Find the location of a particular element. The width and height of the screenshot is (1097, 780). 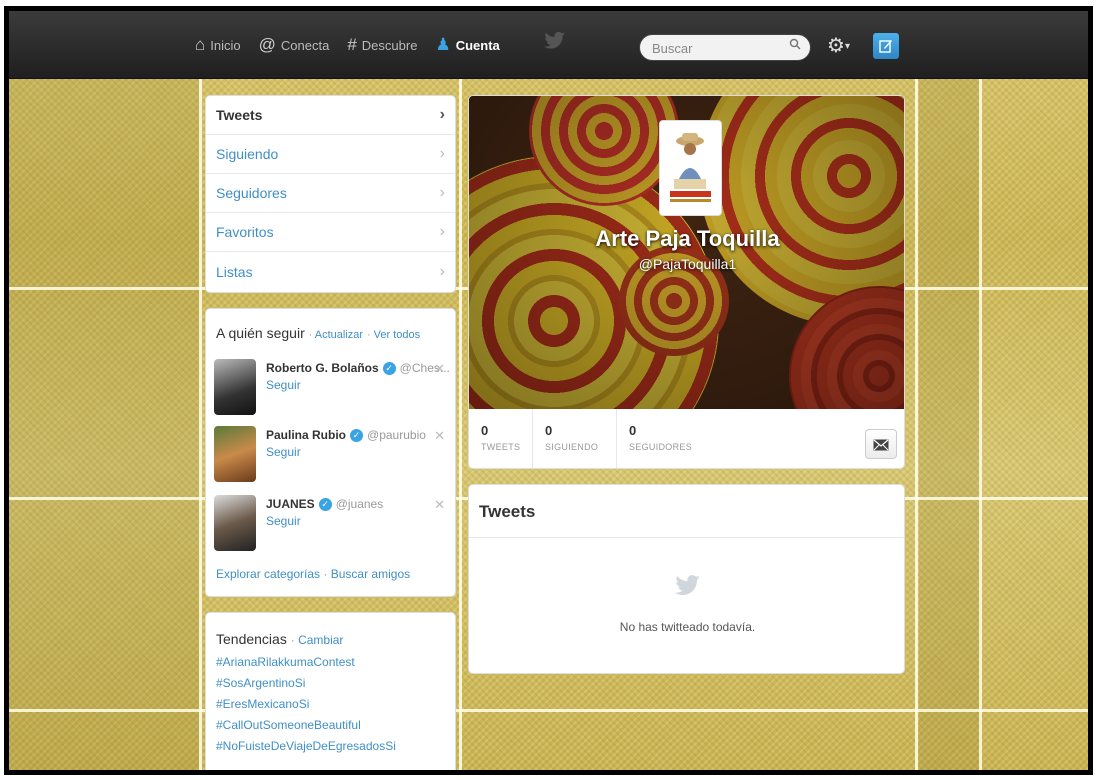

find-friends-link: Buscar amigos is located at coordinates (370, 574).